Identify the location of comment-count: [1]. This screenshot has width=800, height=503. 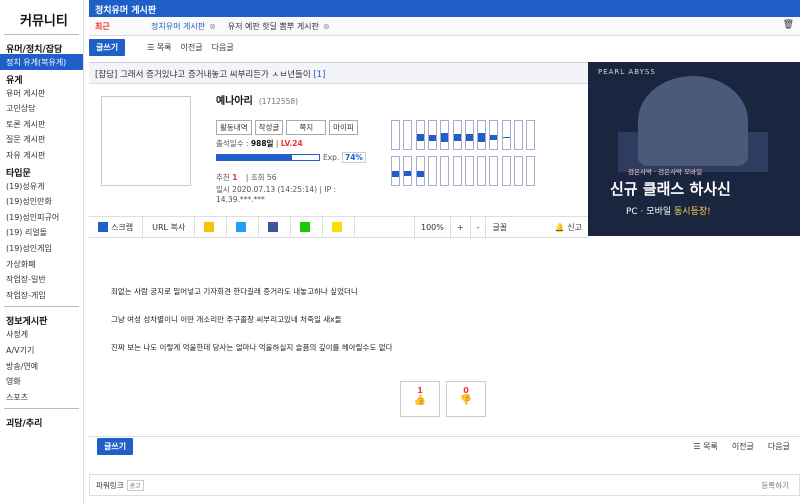
(319, 75).